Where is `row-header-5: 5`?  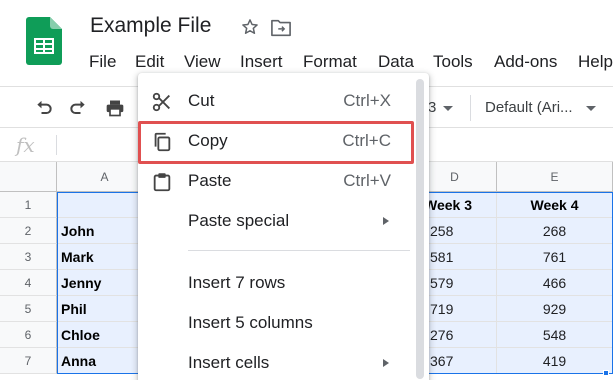
row-header-5: 5 is located at coordinates (28, 309).